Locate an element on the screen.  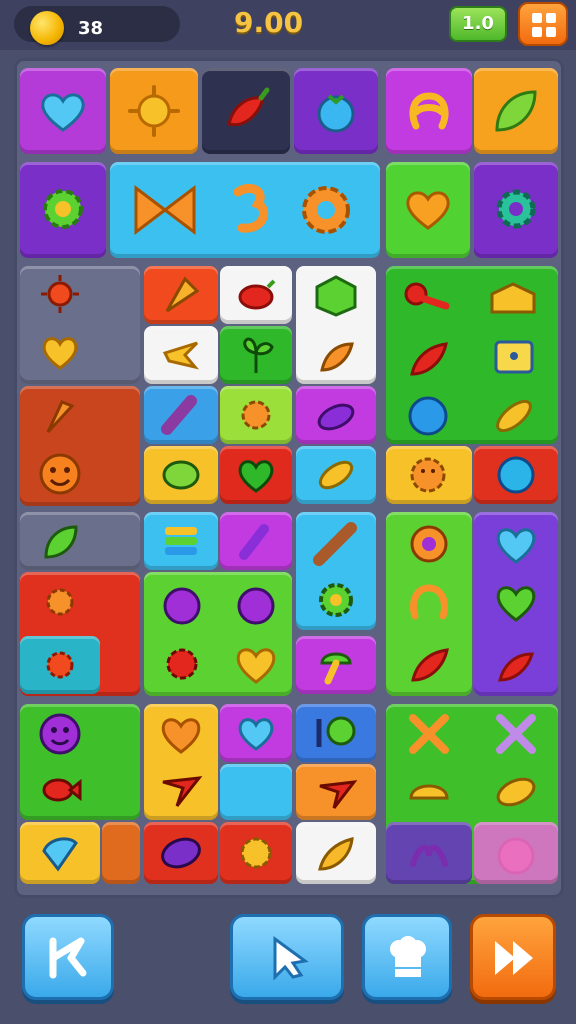
pretzel-icon is located at coordinates (429, 111).